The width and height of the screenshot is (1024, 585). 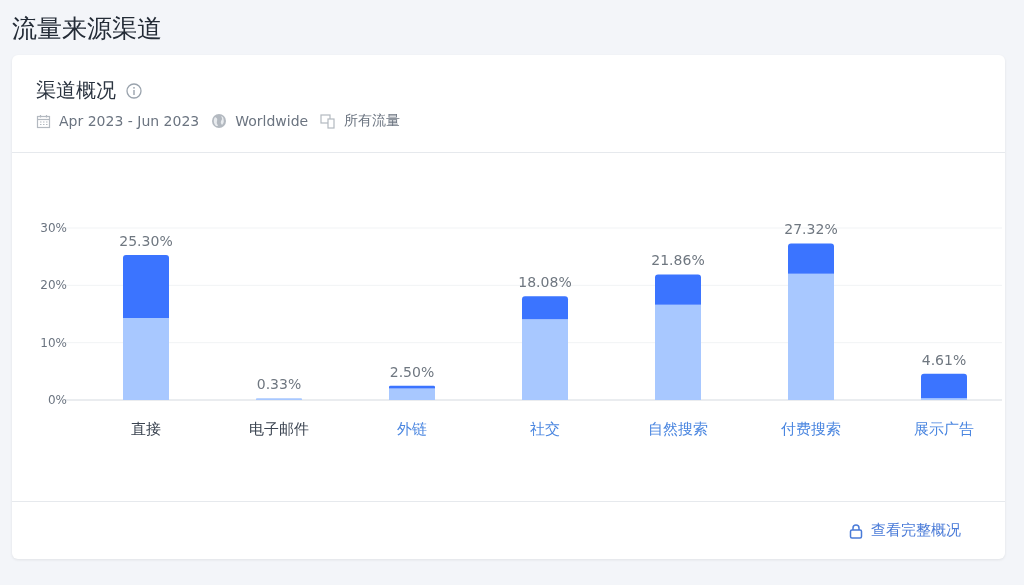 I want to click on category-link: 自然搜索, so click(x=678, y=429).